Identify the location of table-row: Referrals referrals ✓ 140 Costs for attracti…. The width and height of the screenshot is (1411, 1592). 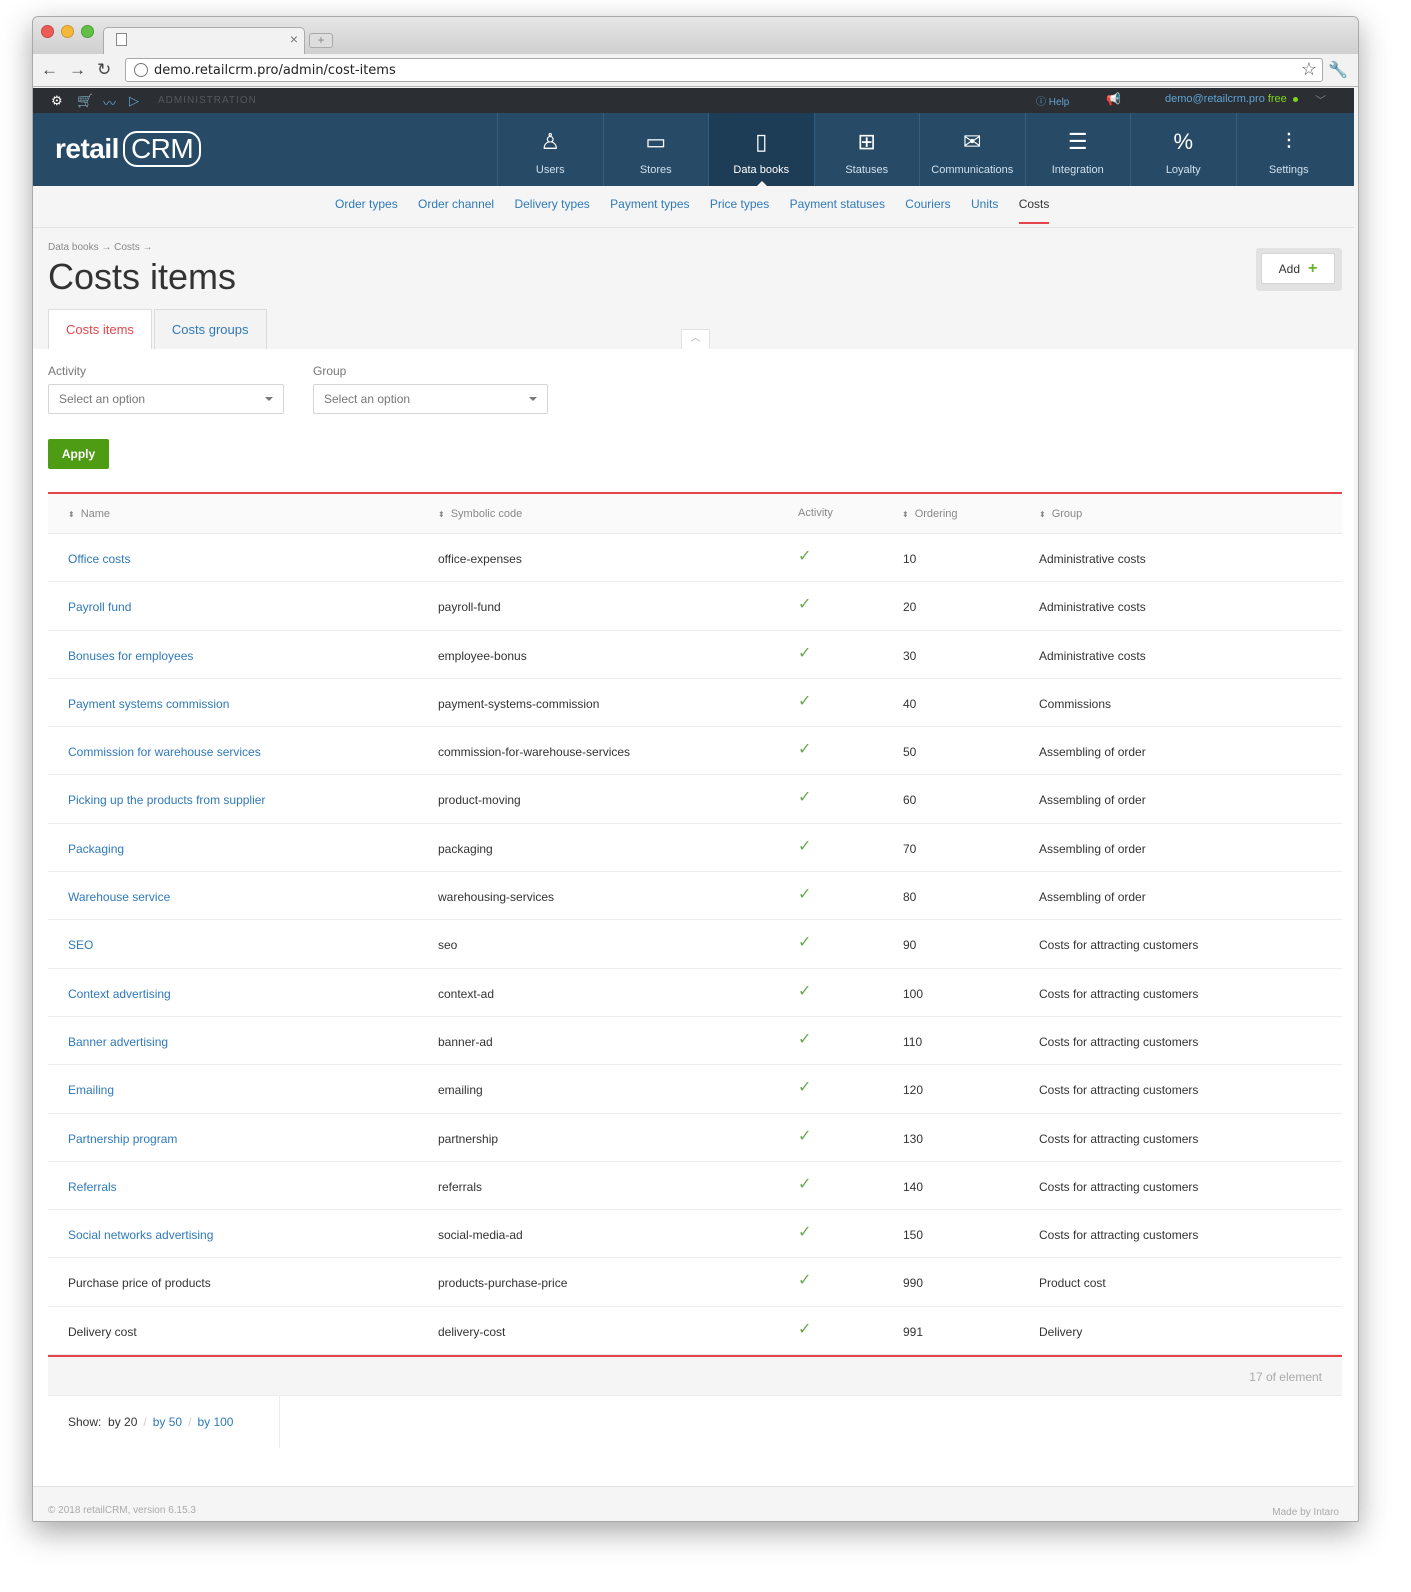
(695, 1186).